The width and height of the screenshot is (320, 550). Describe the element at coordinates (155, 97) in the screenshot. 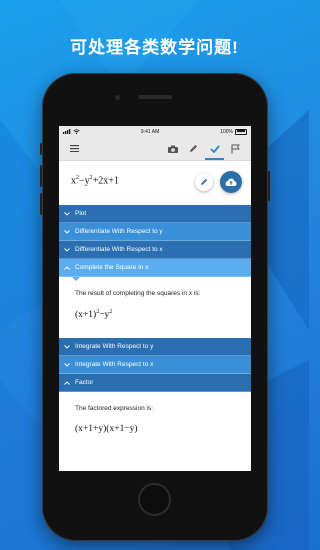

I see `earpiece-speaker` at that location.